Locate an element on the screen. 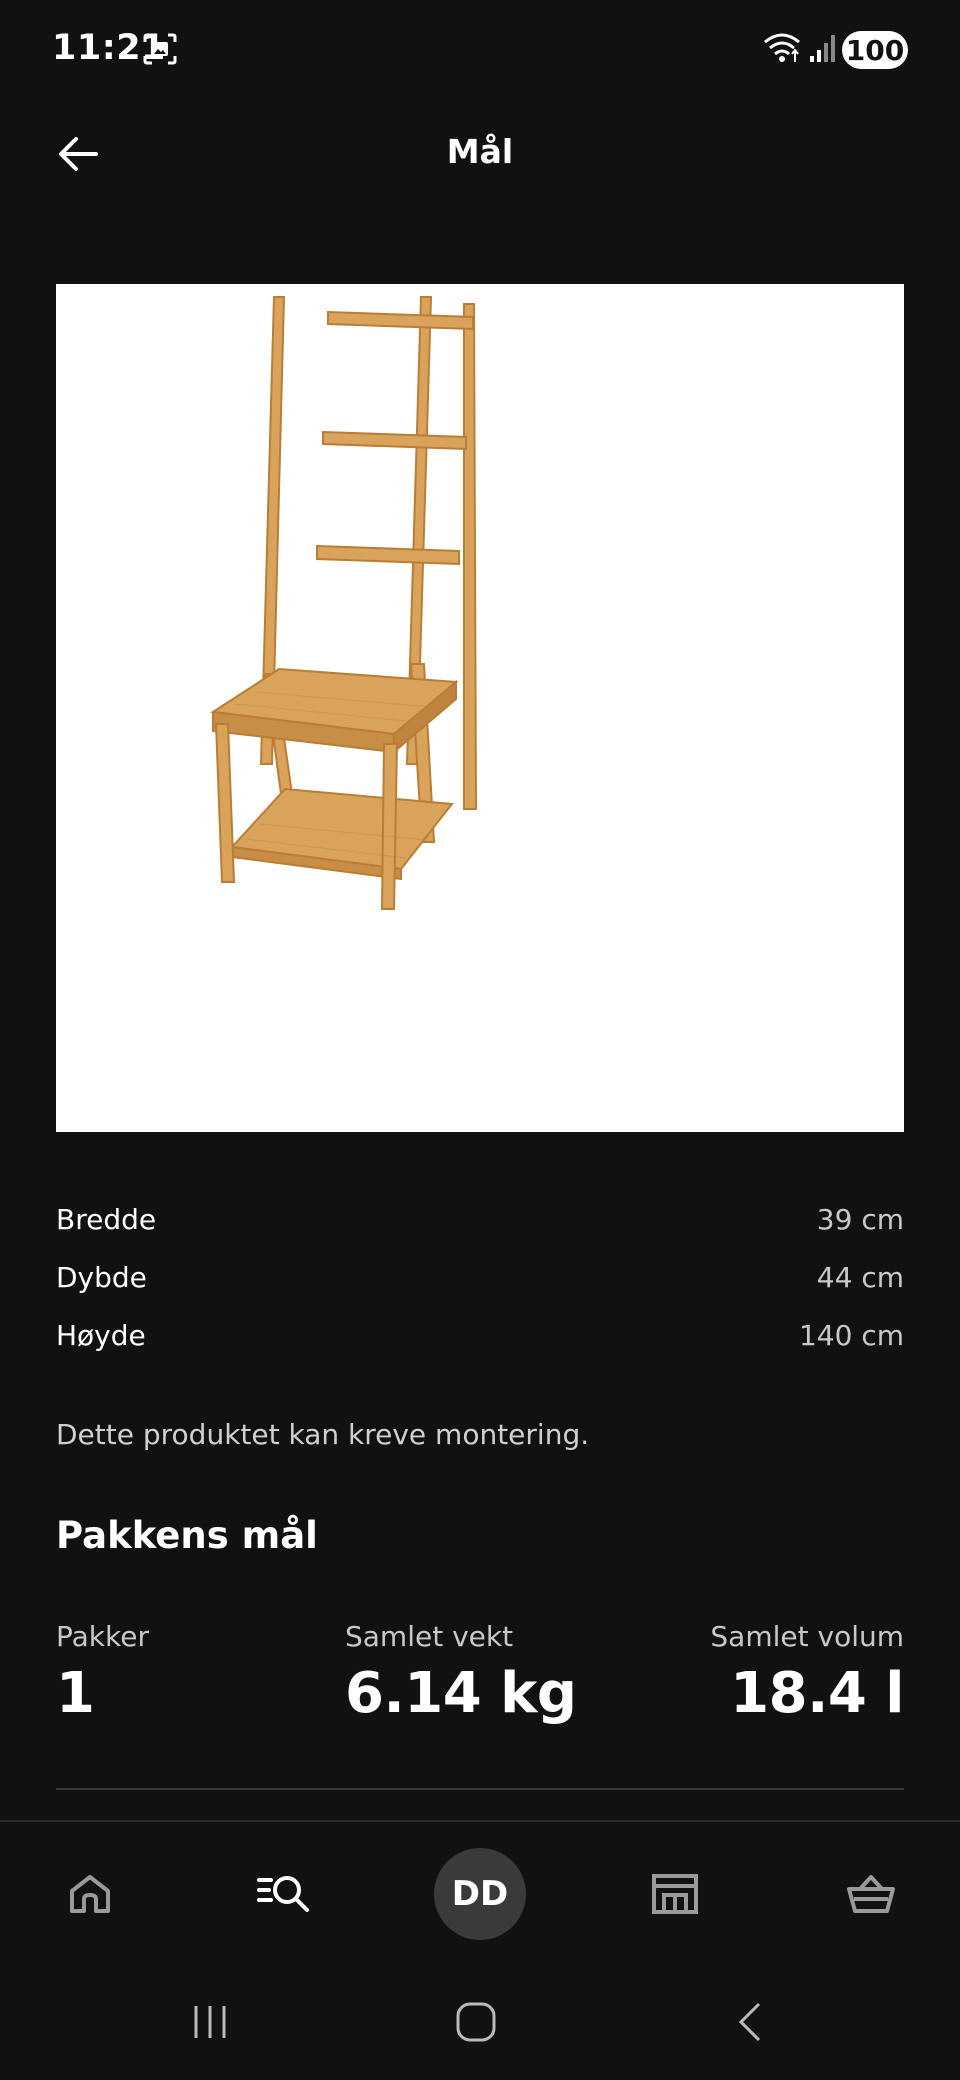 The height and width of the screenshot is (2080, 960). screenshot-icon is located at coordinates (160, 51).